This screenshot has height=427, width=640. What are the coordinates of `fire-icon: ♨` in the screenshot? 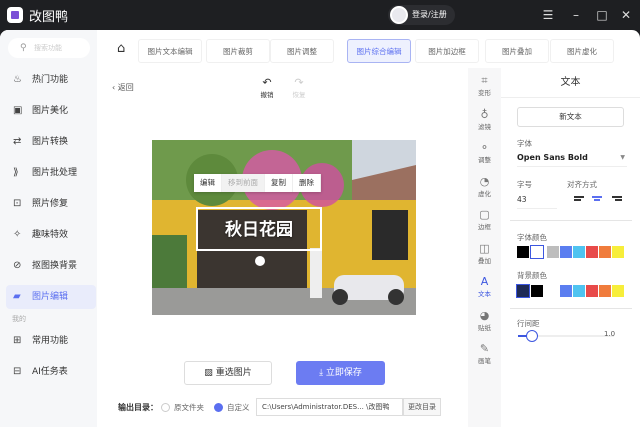 It's located at (17, 79).